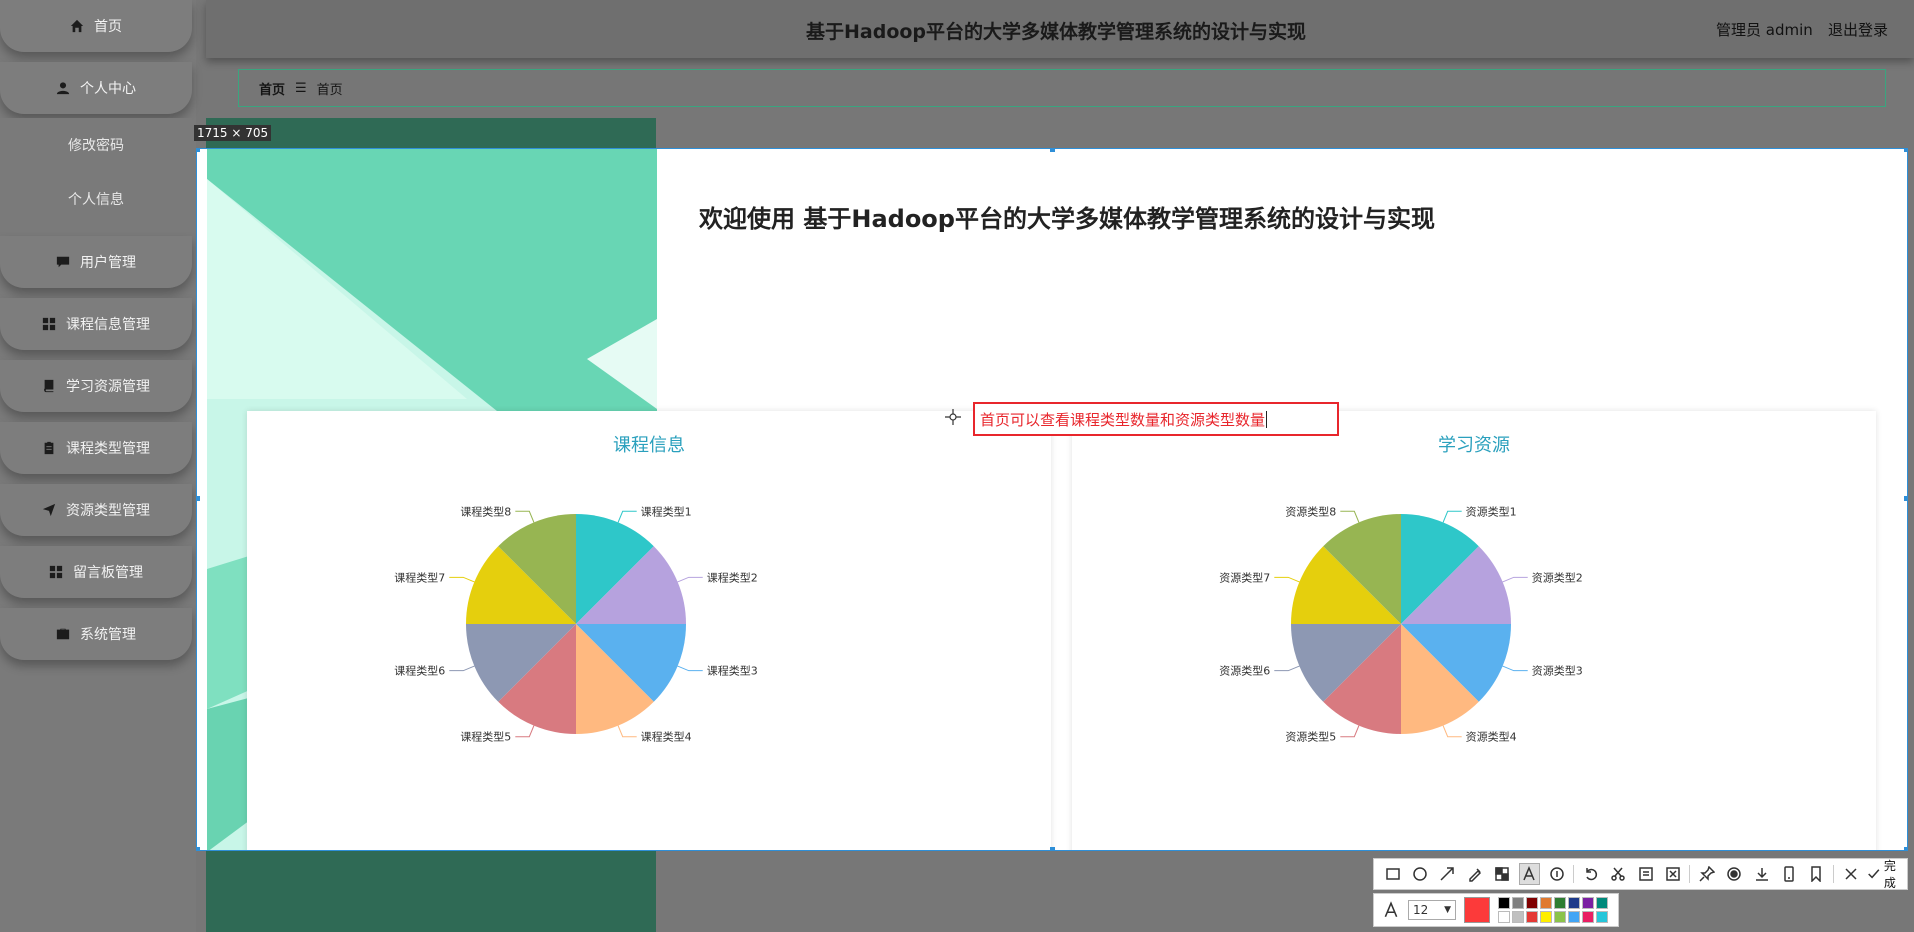  What do you see at coordinates (96, 510) in the screenshot?
I see `sidebar-item-resource-types: 资源类型管理` at bounding box center [96, 510].